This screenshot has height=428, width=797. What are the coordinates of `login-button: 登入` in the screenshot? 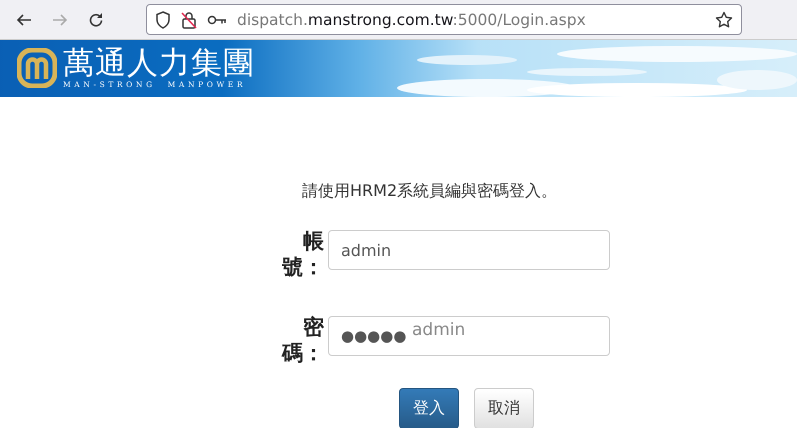 It's located at (429, 408).